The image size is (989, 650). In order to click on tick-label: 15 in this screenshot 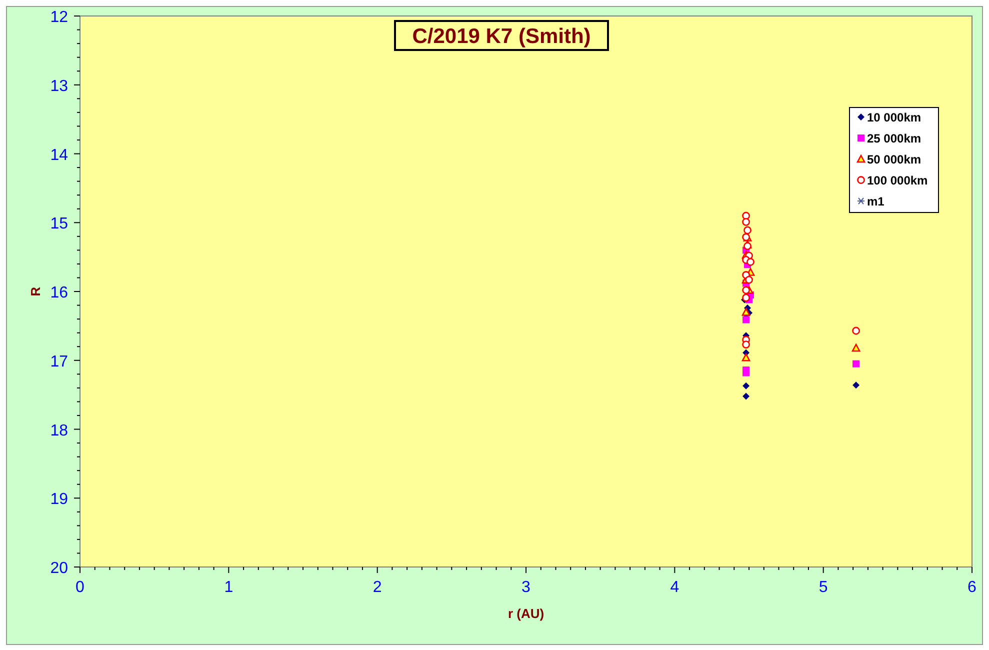, I will do `click(59, 224)`.